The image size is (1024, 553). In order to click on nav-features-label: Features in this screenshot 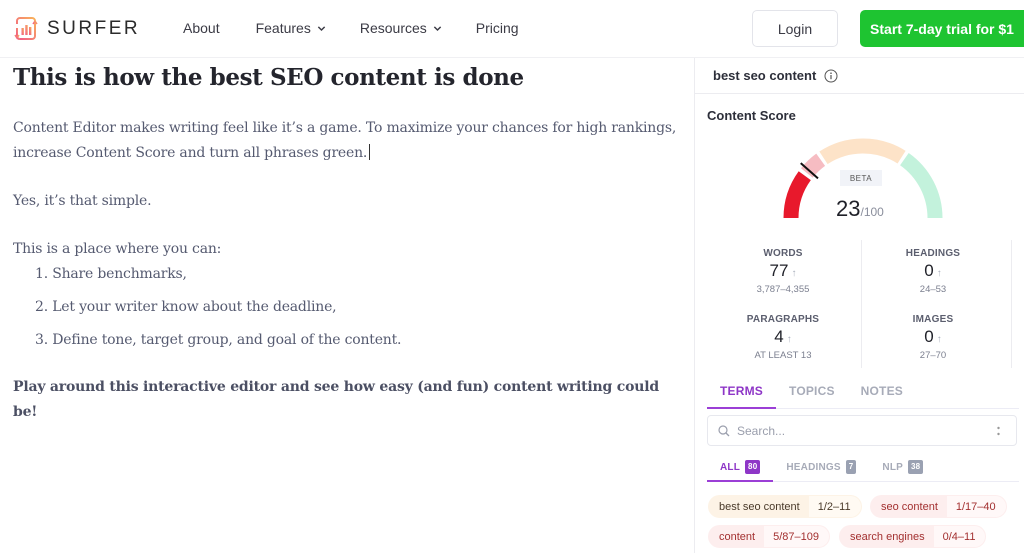, I will do `click(283, 28)`.